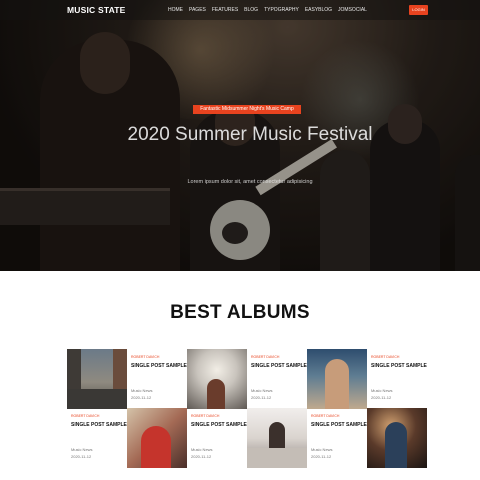  I want to click on site-logo: MUSIC STATE, so click(96, 10).